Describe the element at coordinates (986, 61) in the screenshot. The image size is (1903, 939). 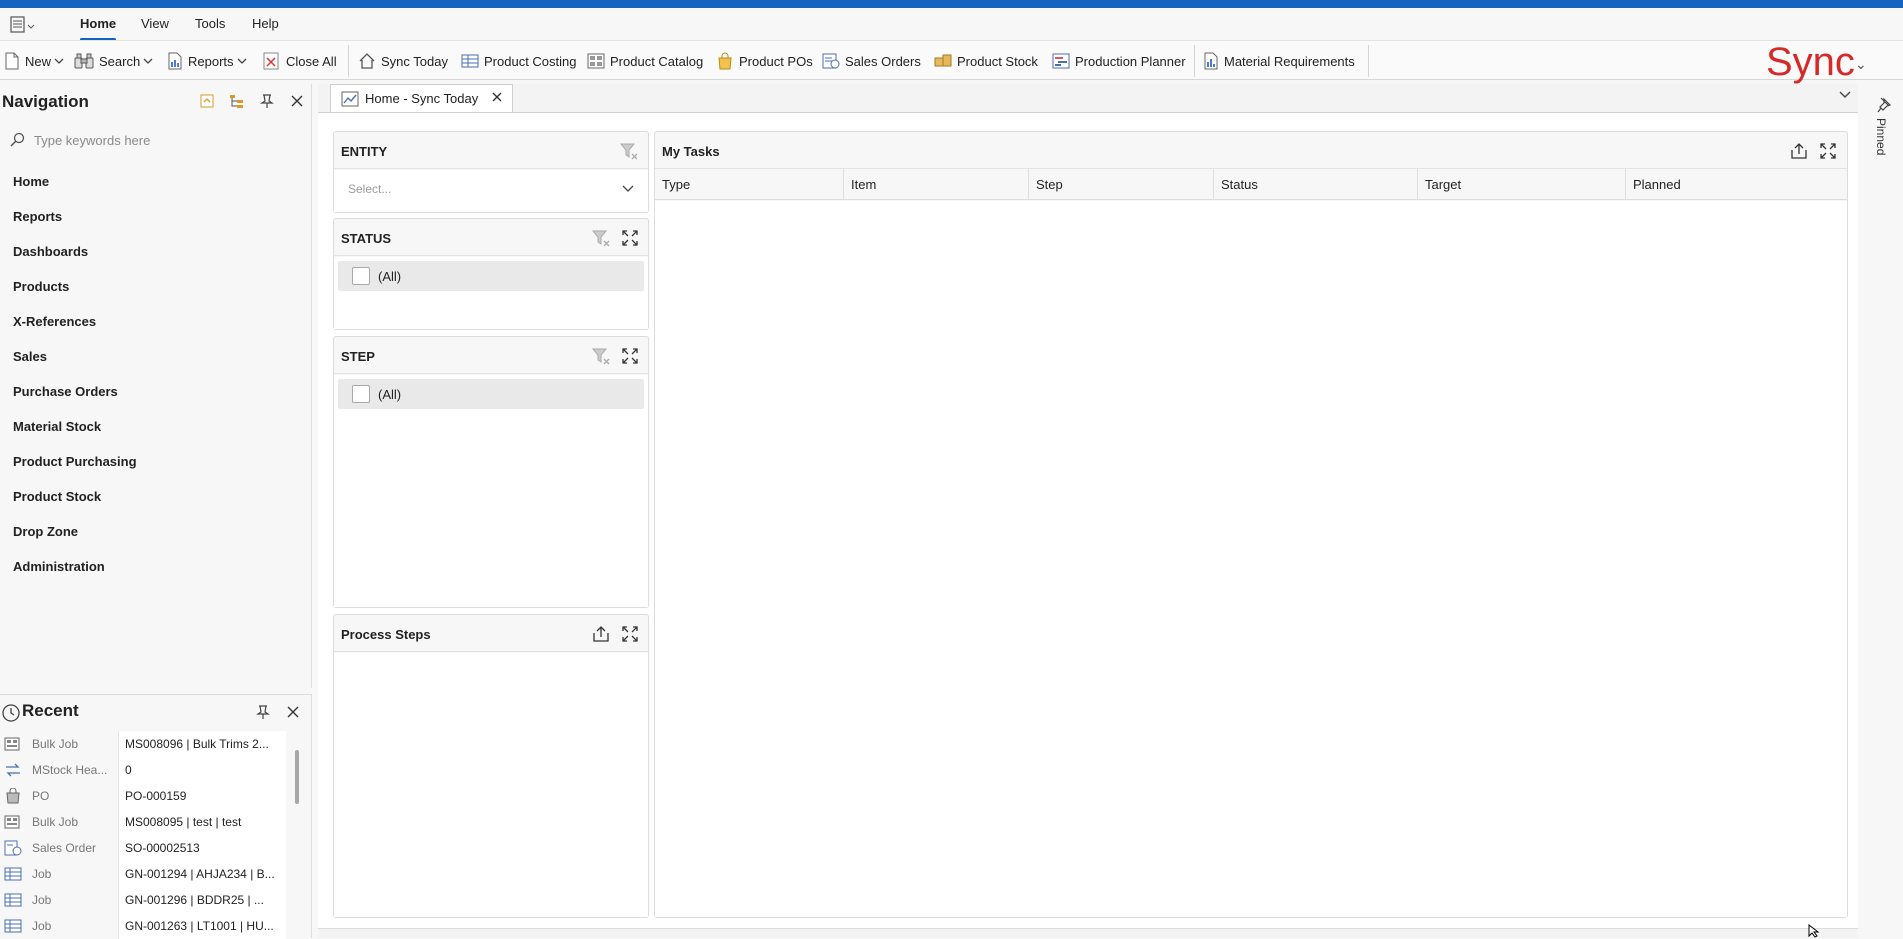
I see `product-stock-button: Product Stock` at that location.